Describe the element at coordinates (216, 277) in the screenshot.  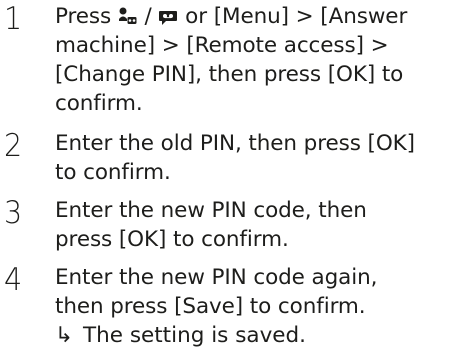
I see `step-line: Enter the new PIN code again,` at that location.